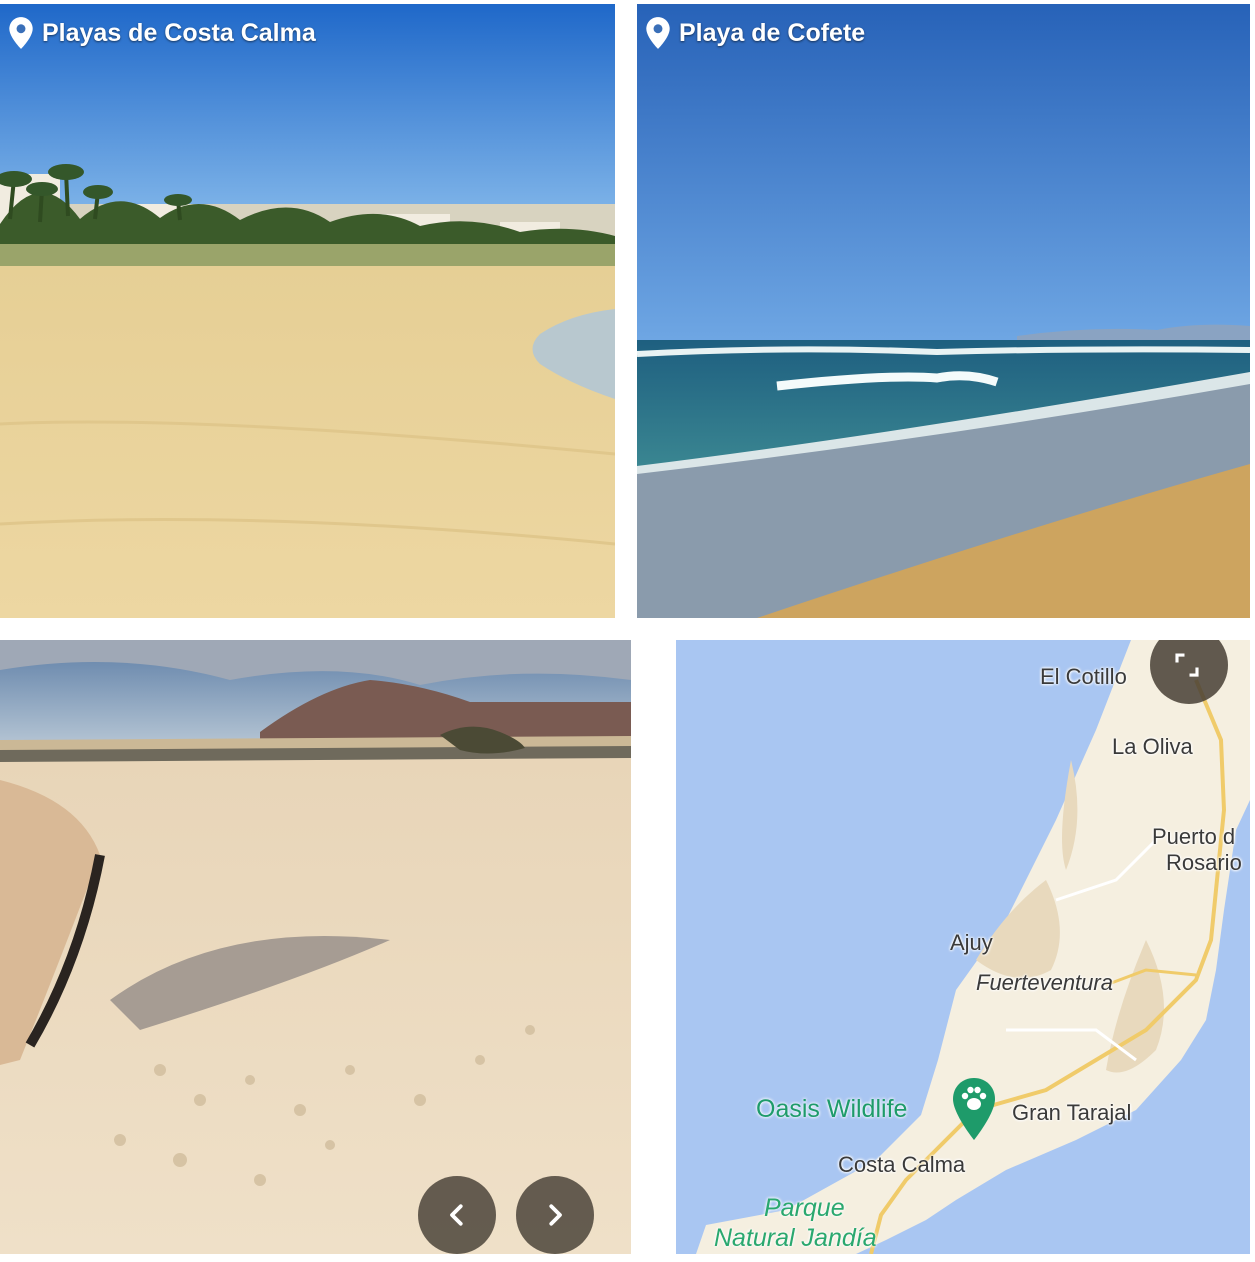 The image size is (1255, 1262). What do you see at coordinates (179, 32) in the screenshot?
I see `photo-title: Playas de Costa Calma` at bounding box center [179, 32].